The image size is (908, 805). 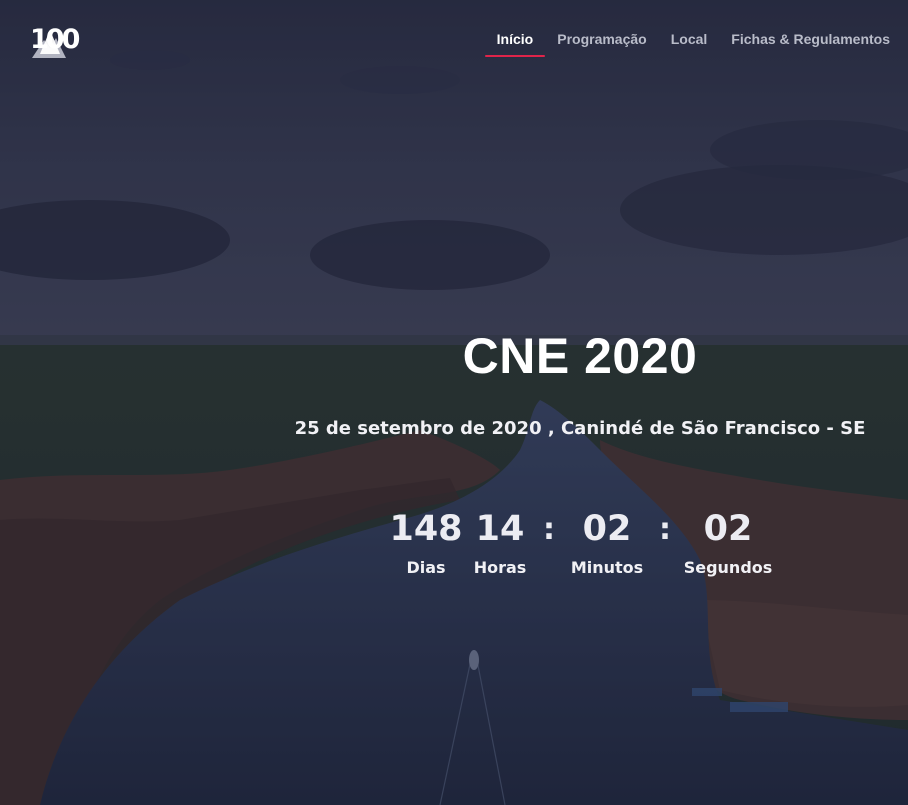 What do you see at coordinates (728, 529) in the screenshot?
I see `countdown-seconds-value: 02` at bounding box center [728, 529].